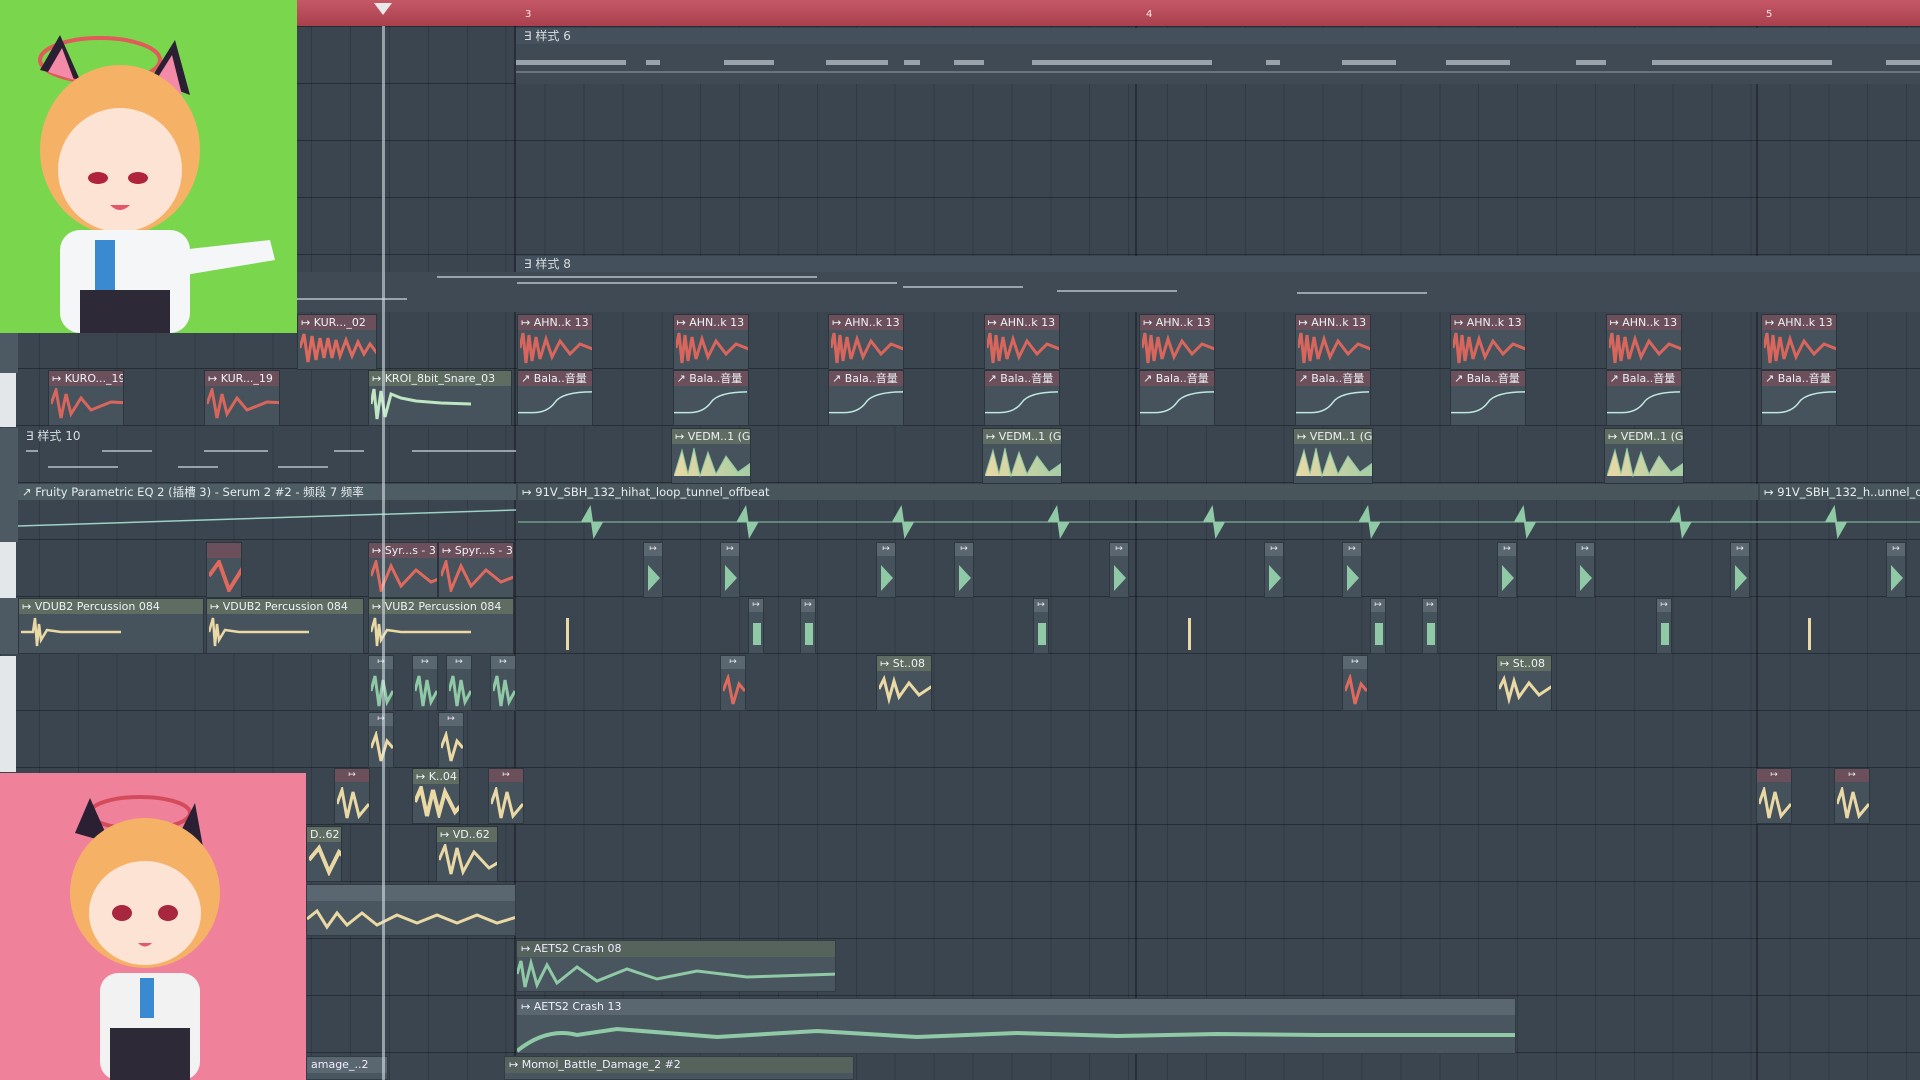 The width and height of the screenshot is (1920, 1080). I want to click on clip-shot-b-1: ↦, so click(381, 683).